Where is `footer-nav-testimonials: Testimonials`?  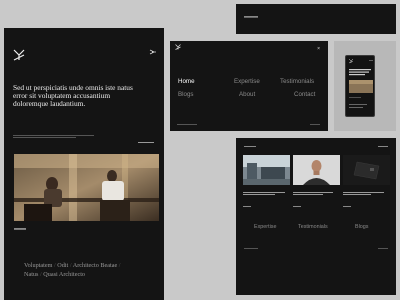
footer-nav-testimonials: Testimonials is located at coordinates (313, 227).